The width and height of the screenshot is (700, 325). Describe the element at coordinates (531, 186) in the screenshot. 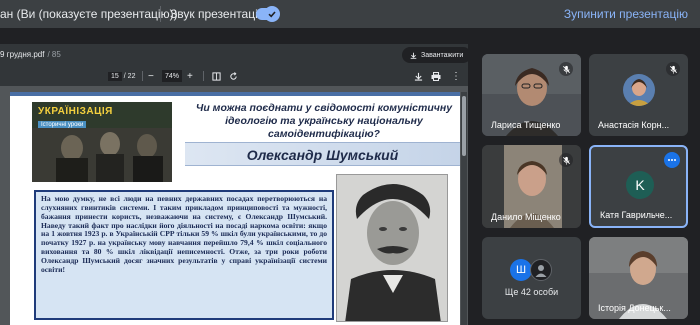

I see `participant-tile: Данило Міщенко` at that location.